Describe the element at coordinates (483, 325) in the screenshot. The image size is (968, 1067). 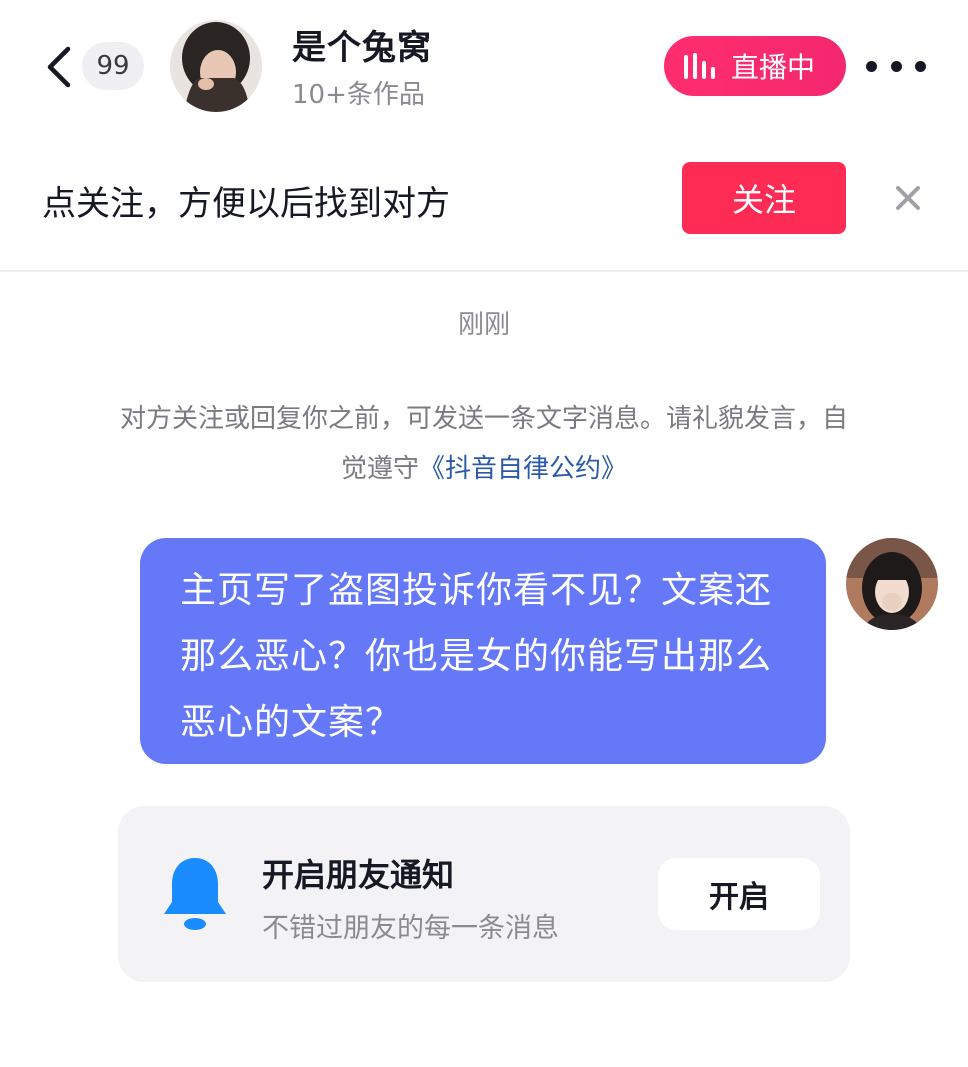
I see `message-timestamp: 刚刚` at that location.